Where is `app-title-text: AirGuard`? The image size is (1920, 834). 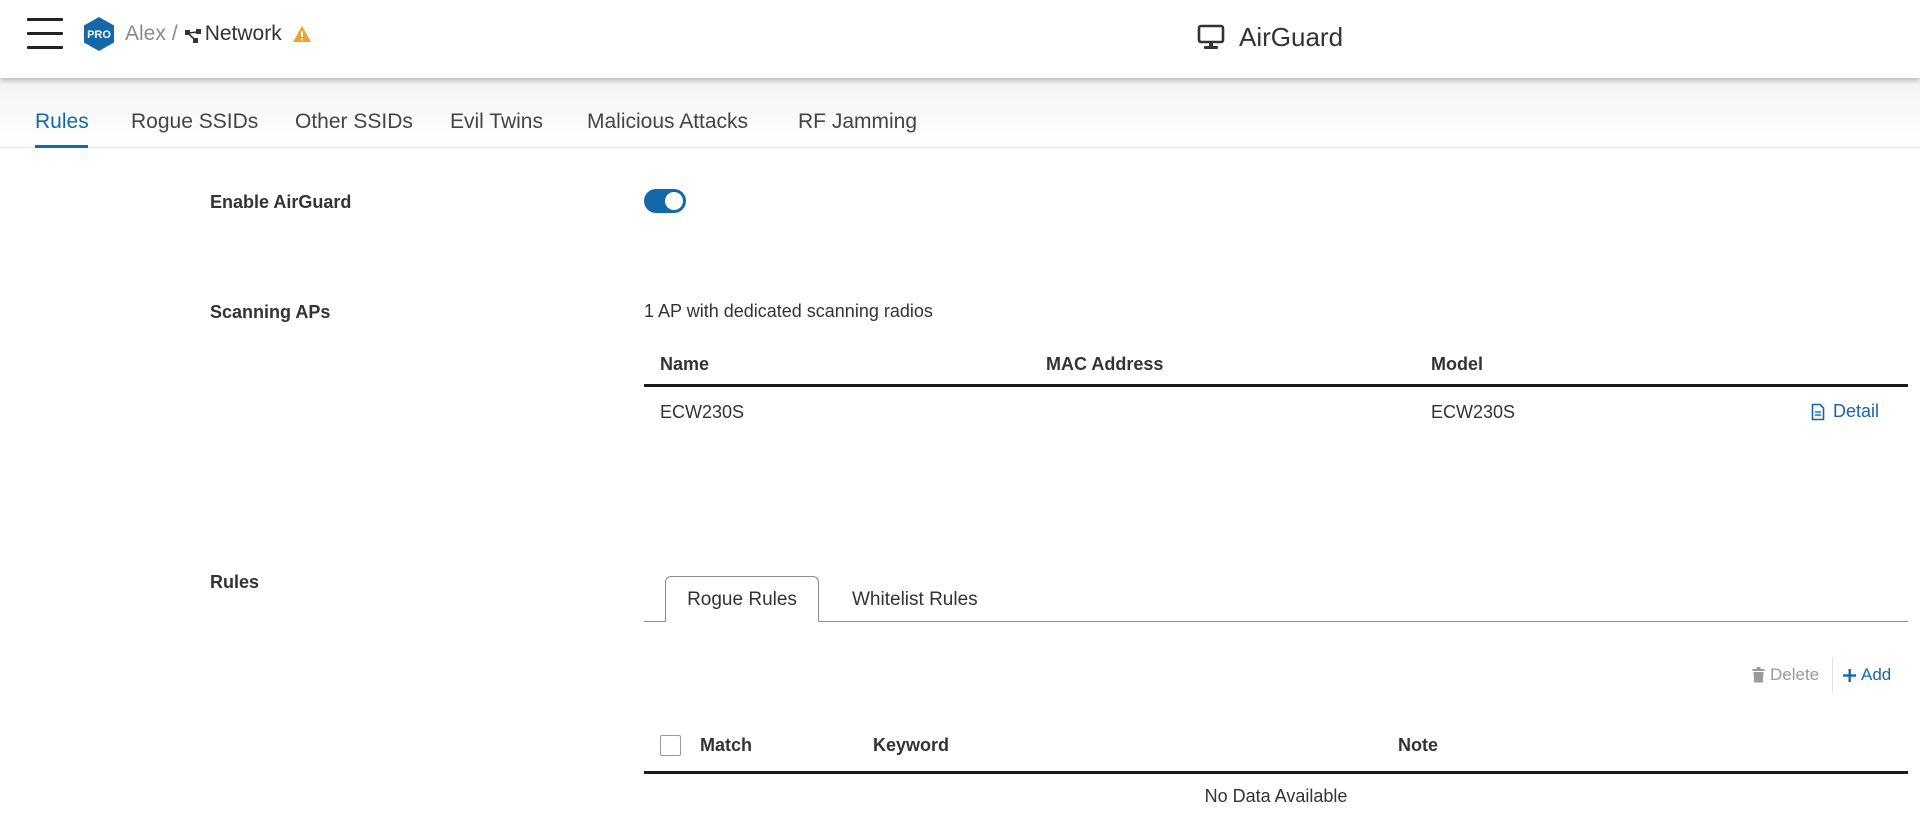
app-title-text: AirGuard is located at coordinates (1291, 36).